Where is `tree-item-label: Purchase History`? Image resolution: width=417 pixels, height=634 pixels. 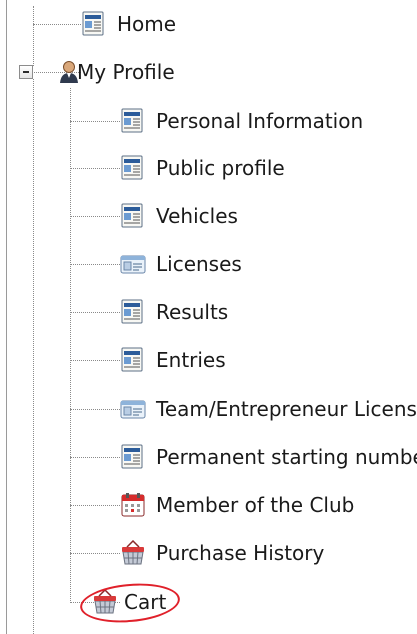 tree-item-label: Purchase History is located at coordinates (240, 553).